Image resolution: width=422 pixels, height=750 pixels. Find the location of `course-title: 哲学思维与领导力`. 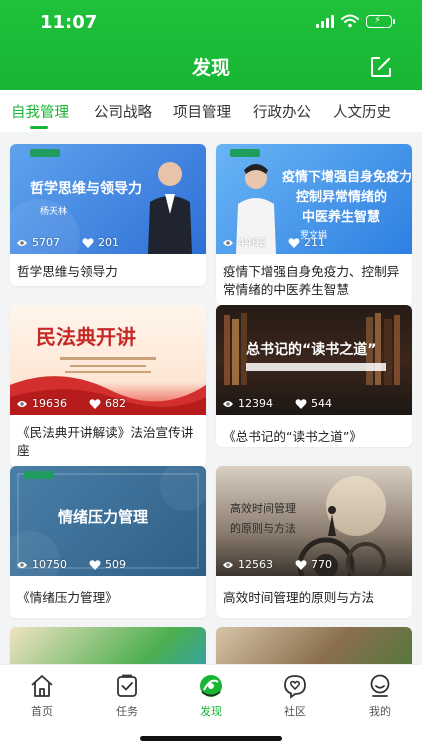

course-title: 哲学思维与领导力 is located at coordinates (67, 271).